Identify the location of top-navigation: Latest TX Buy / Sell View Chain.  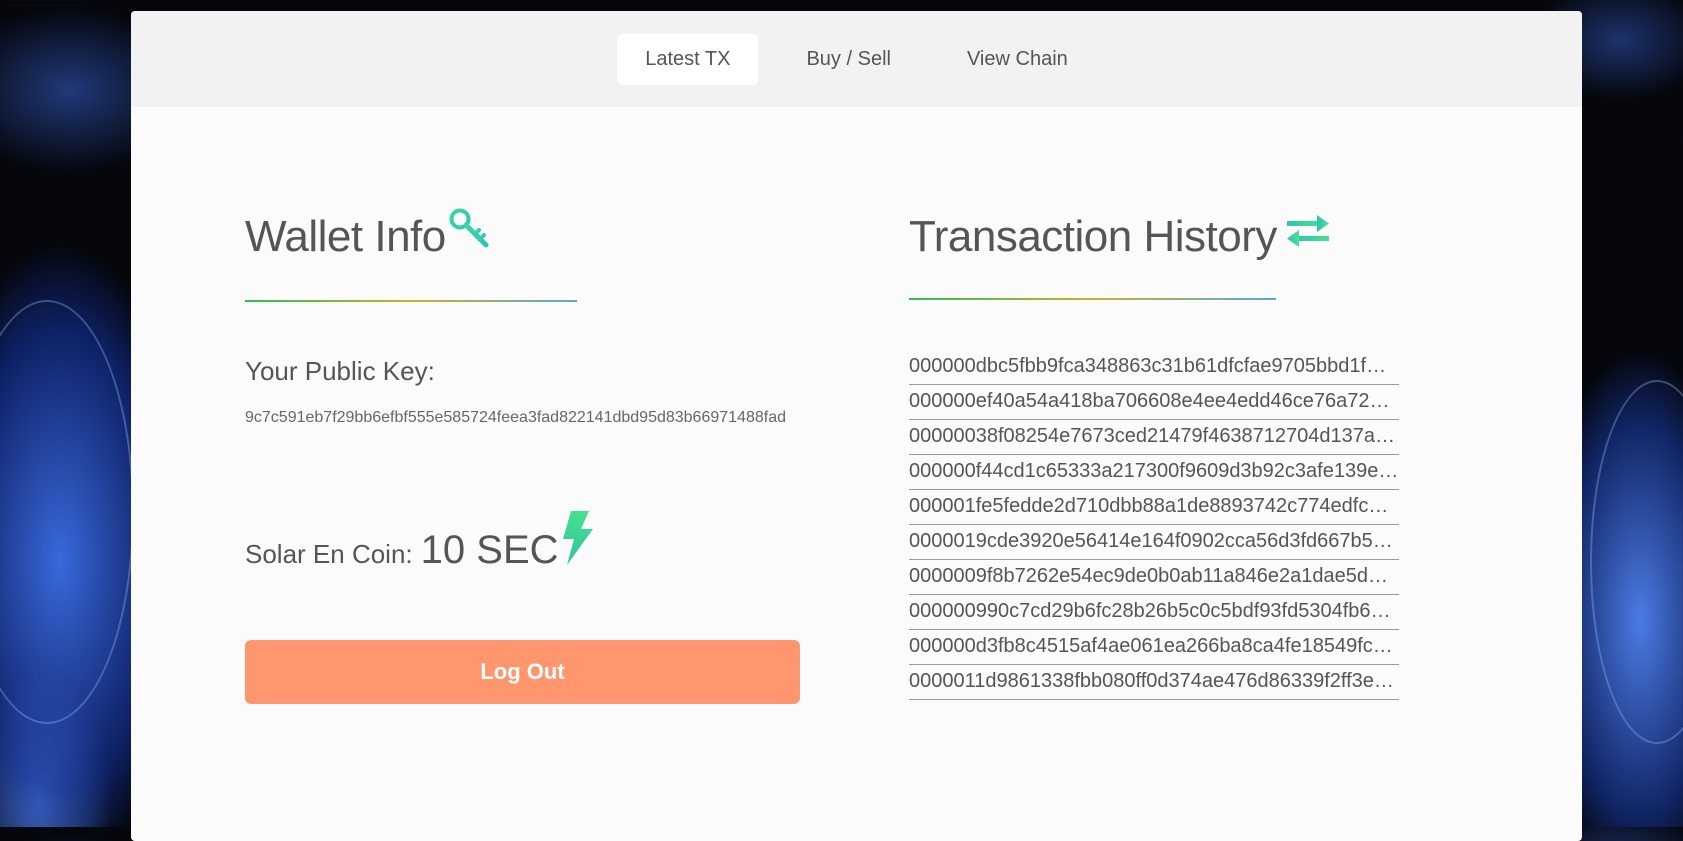
(856, 59).